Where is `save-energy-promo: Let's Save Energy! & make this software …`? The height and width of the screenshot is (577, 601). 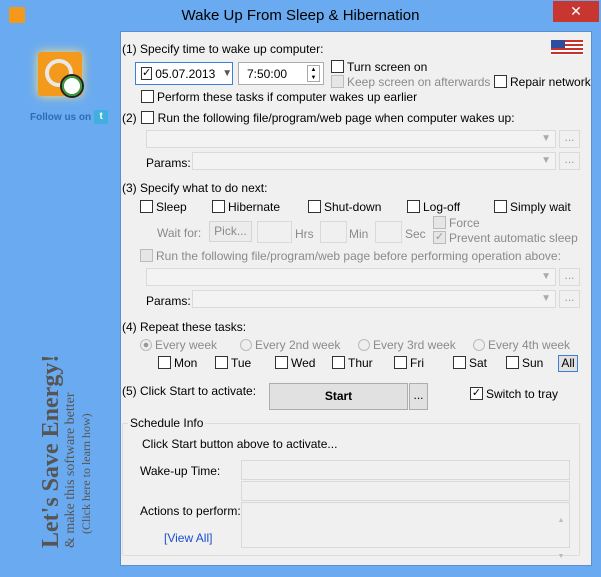 save-energy-promo: Let's Save Energy! & make this software … is located at coordinates (66, 451).